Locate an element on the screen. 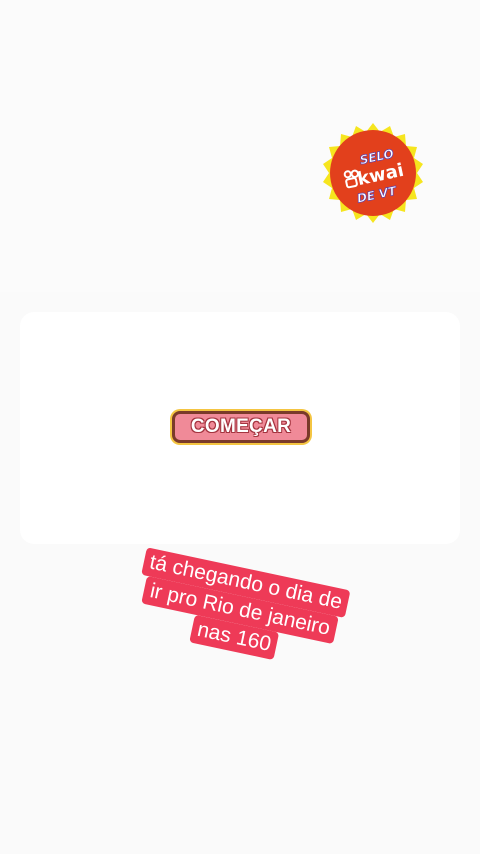 This screenshot has height=854, width=480. start-button-label: COMEÇAR is located at coordinates (241, 426).